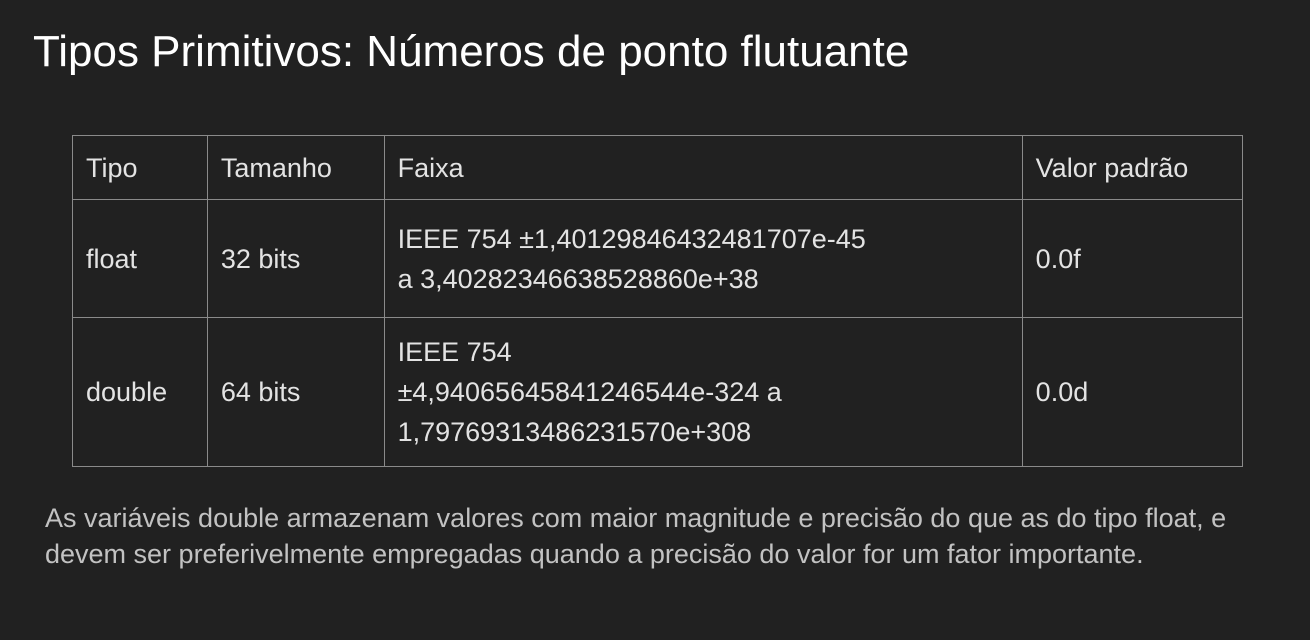 The image size is (1310, 640). I want to click on faixa-line: a 3,40282346638528860e+38, so click(578, 278).